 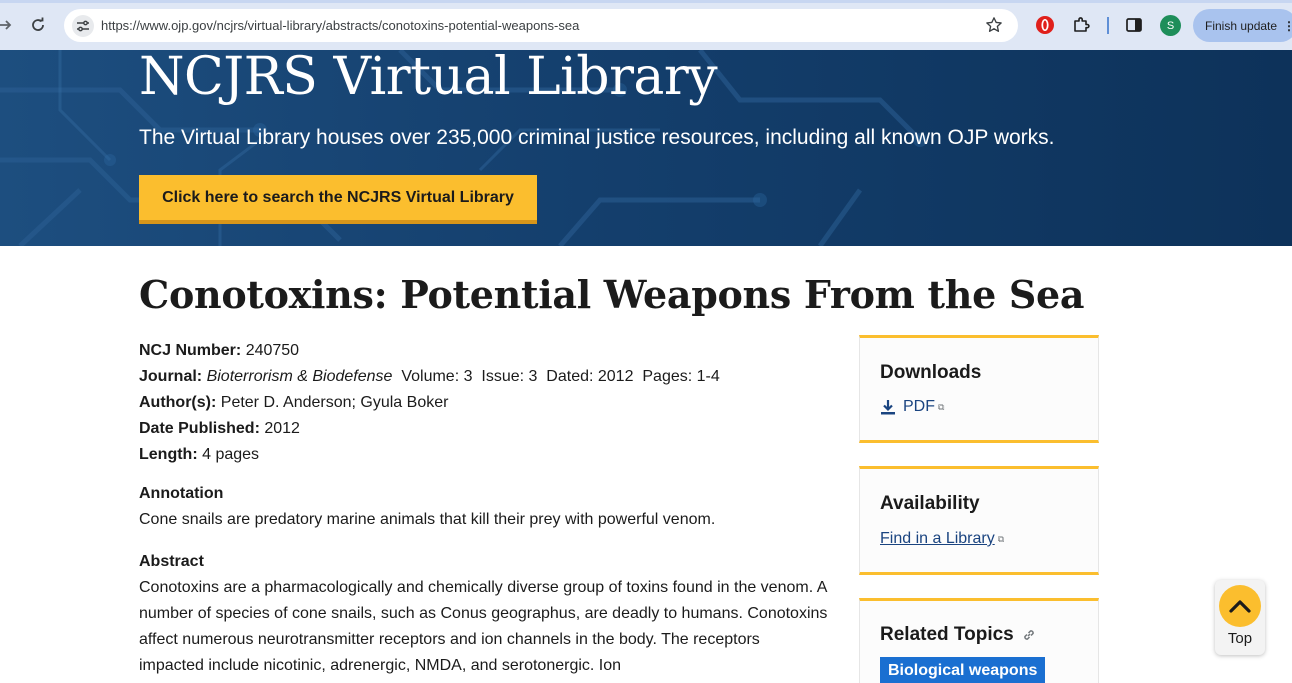 I want to click on annotation-heading: Annotation, so click(x=181, y=493).